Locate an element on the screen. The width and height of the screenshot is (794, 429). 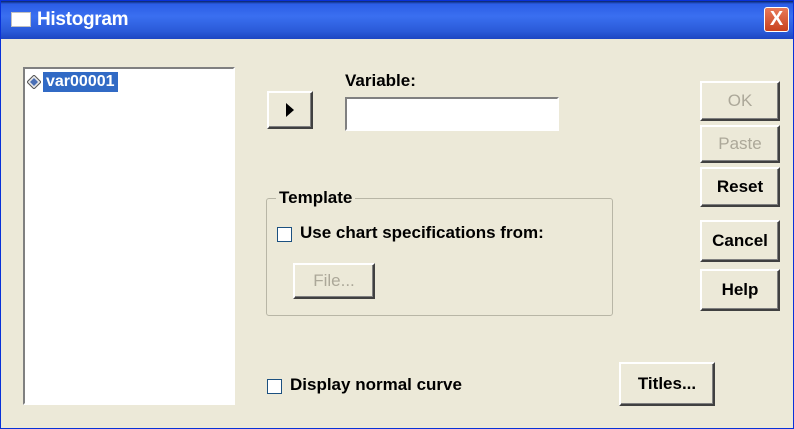
reset-button: Reset is located at coordinates (740, 187).